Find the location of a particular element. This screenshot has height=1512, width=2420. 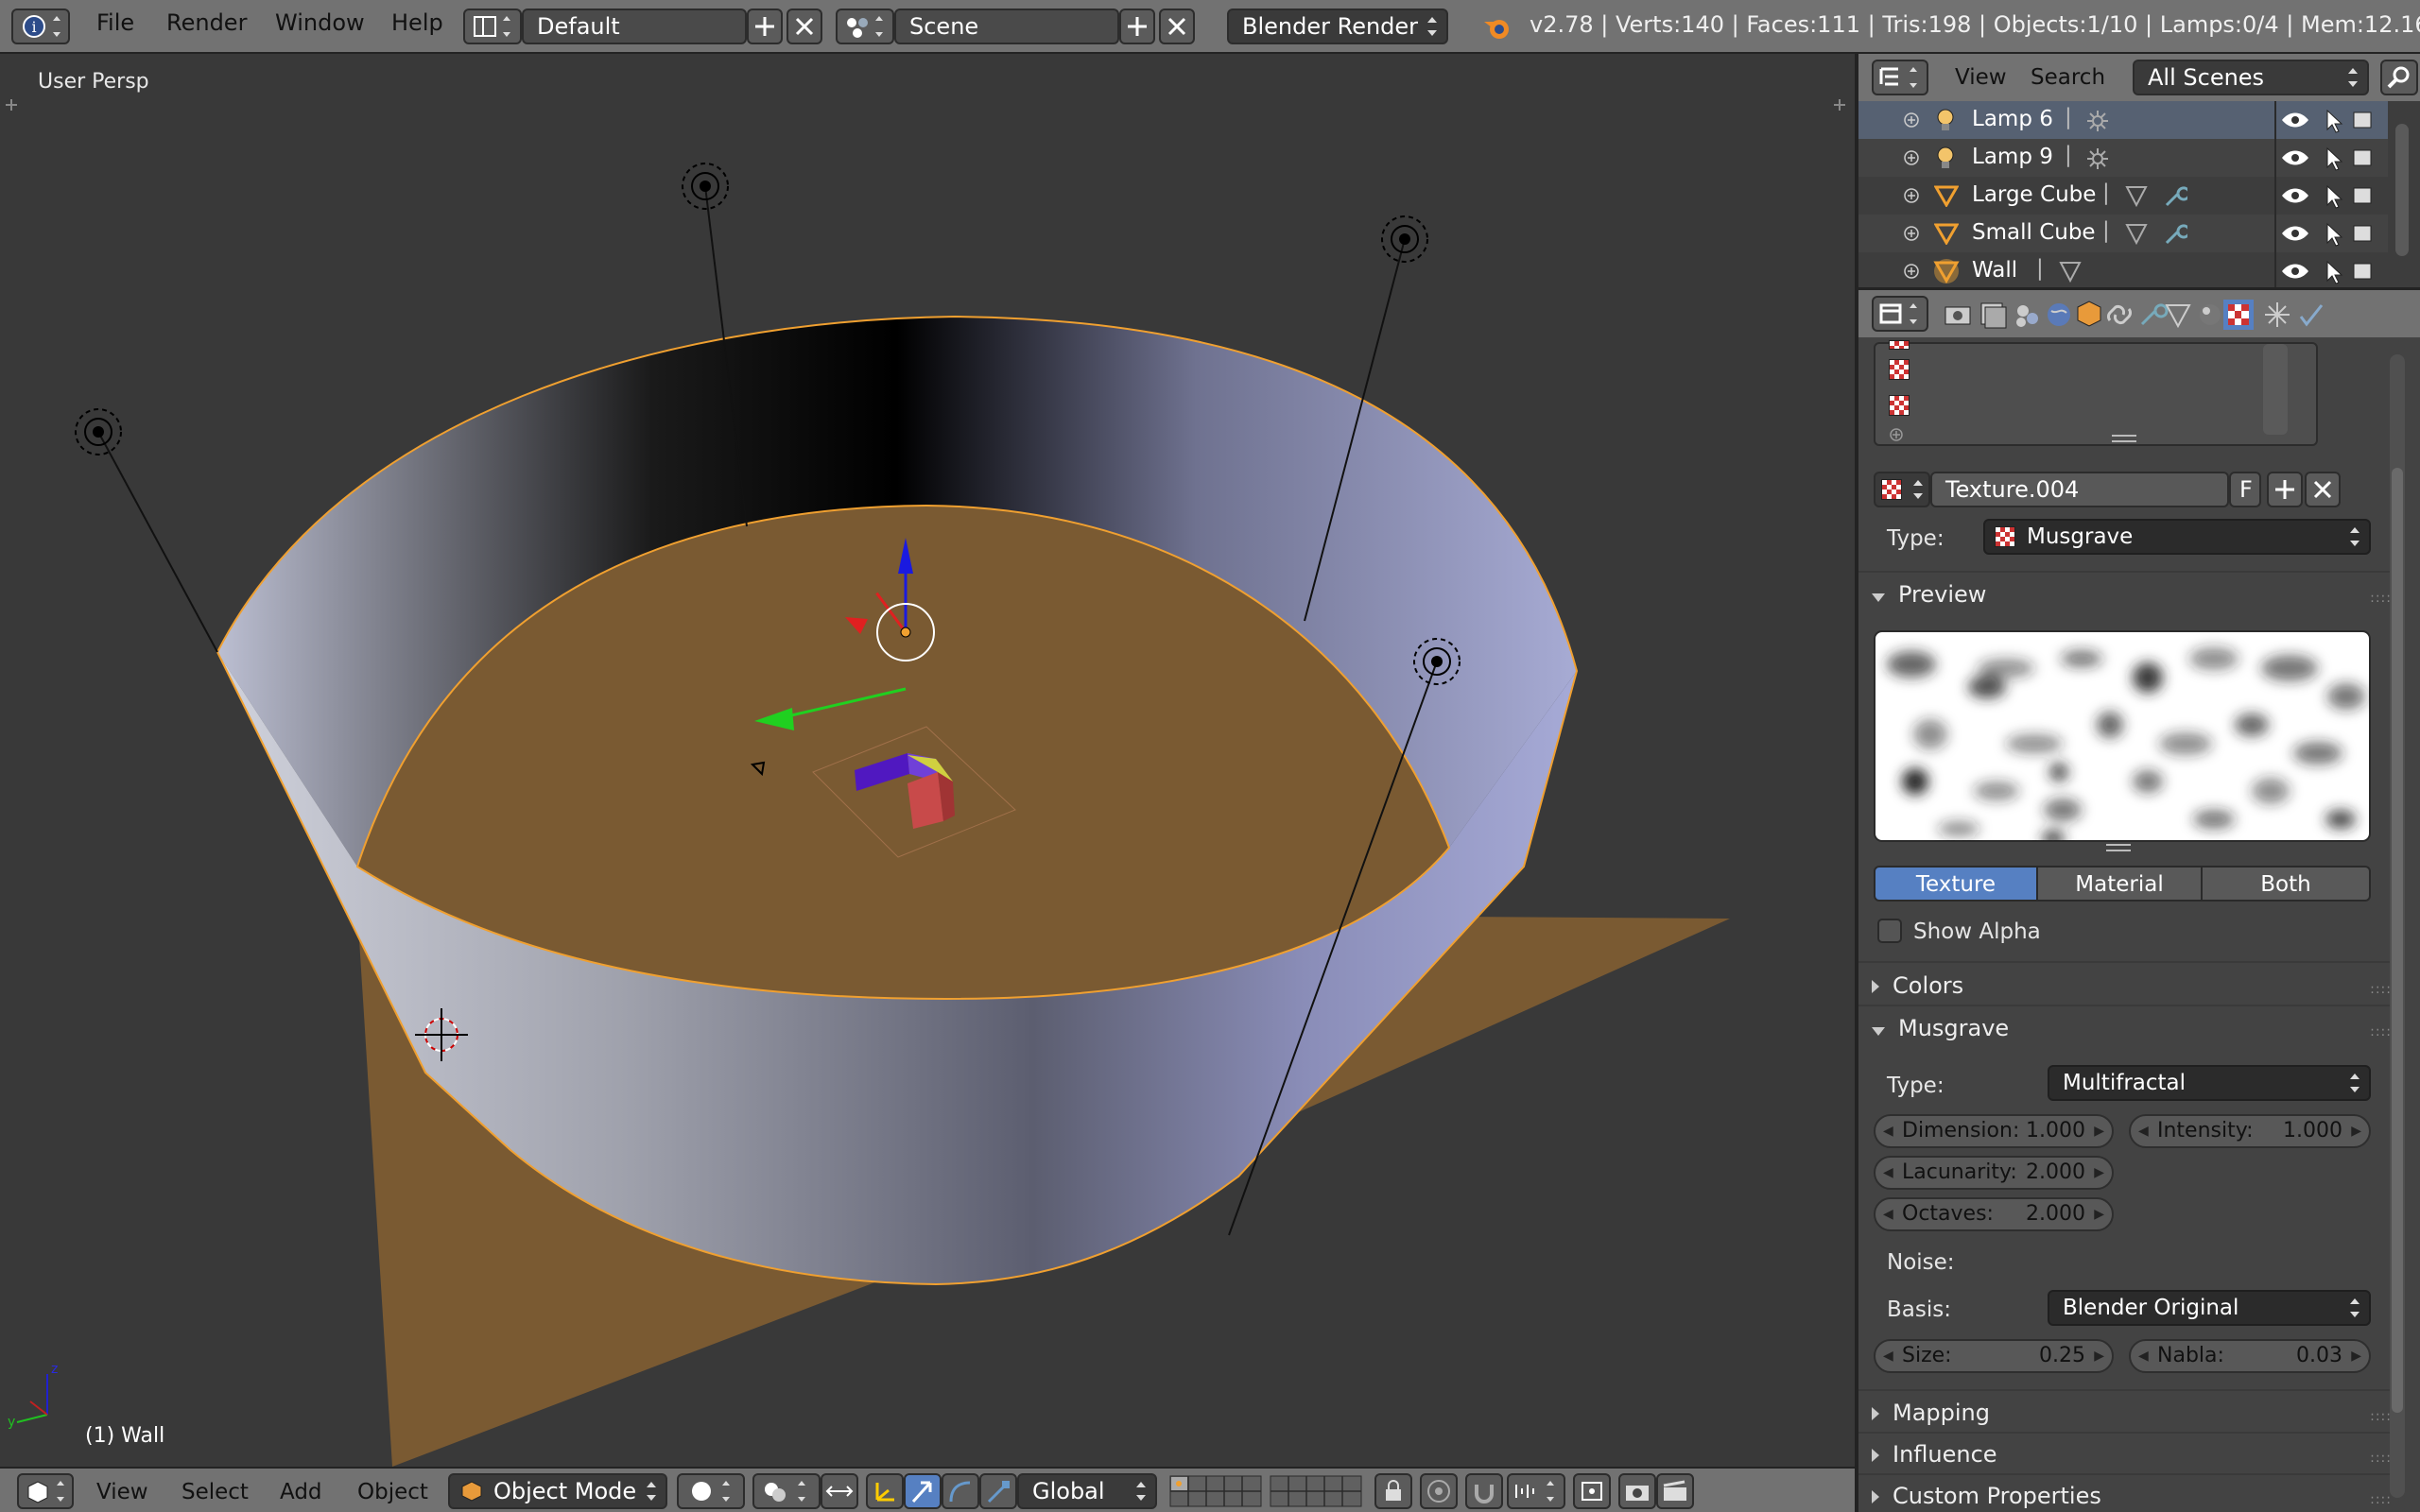

snap-element-button is located at coordinates (1536, 1491).